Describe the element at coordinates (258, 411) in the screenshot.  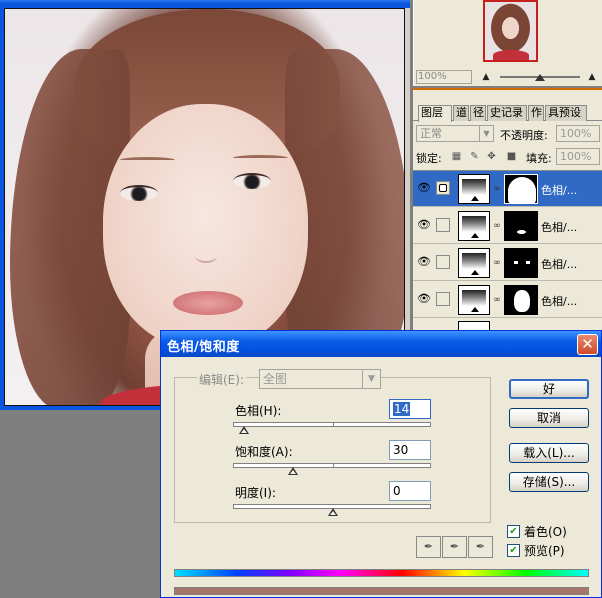
I see `hue-label: 色相(H):` at that location.